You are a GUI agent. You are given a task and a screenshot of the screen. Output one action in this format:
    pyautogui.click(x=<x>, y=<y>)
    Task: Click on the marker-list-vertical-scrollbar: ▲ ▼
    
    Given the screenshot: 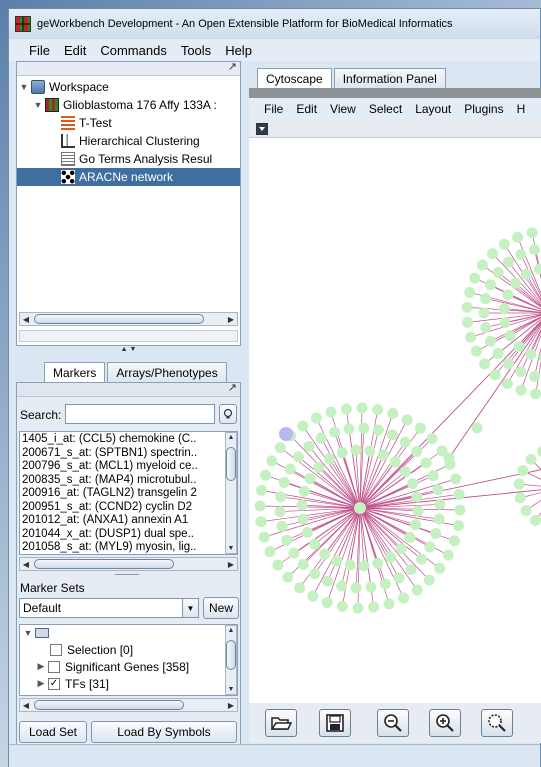 What is the action you would take?
    pyautogui.click(x=231, y=493)
    